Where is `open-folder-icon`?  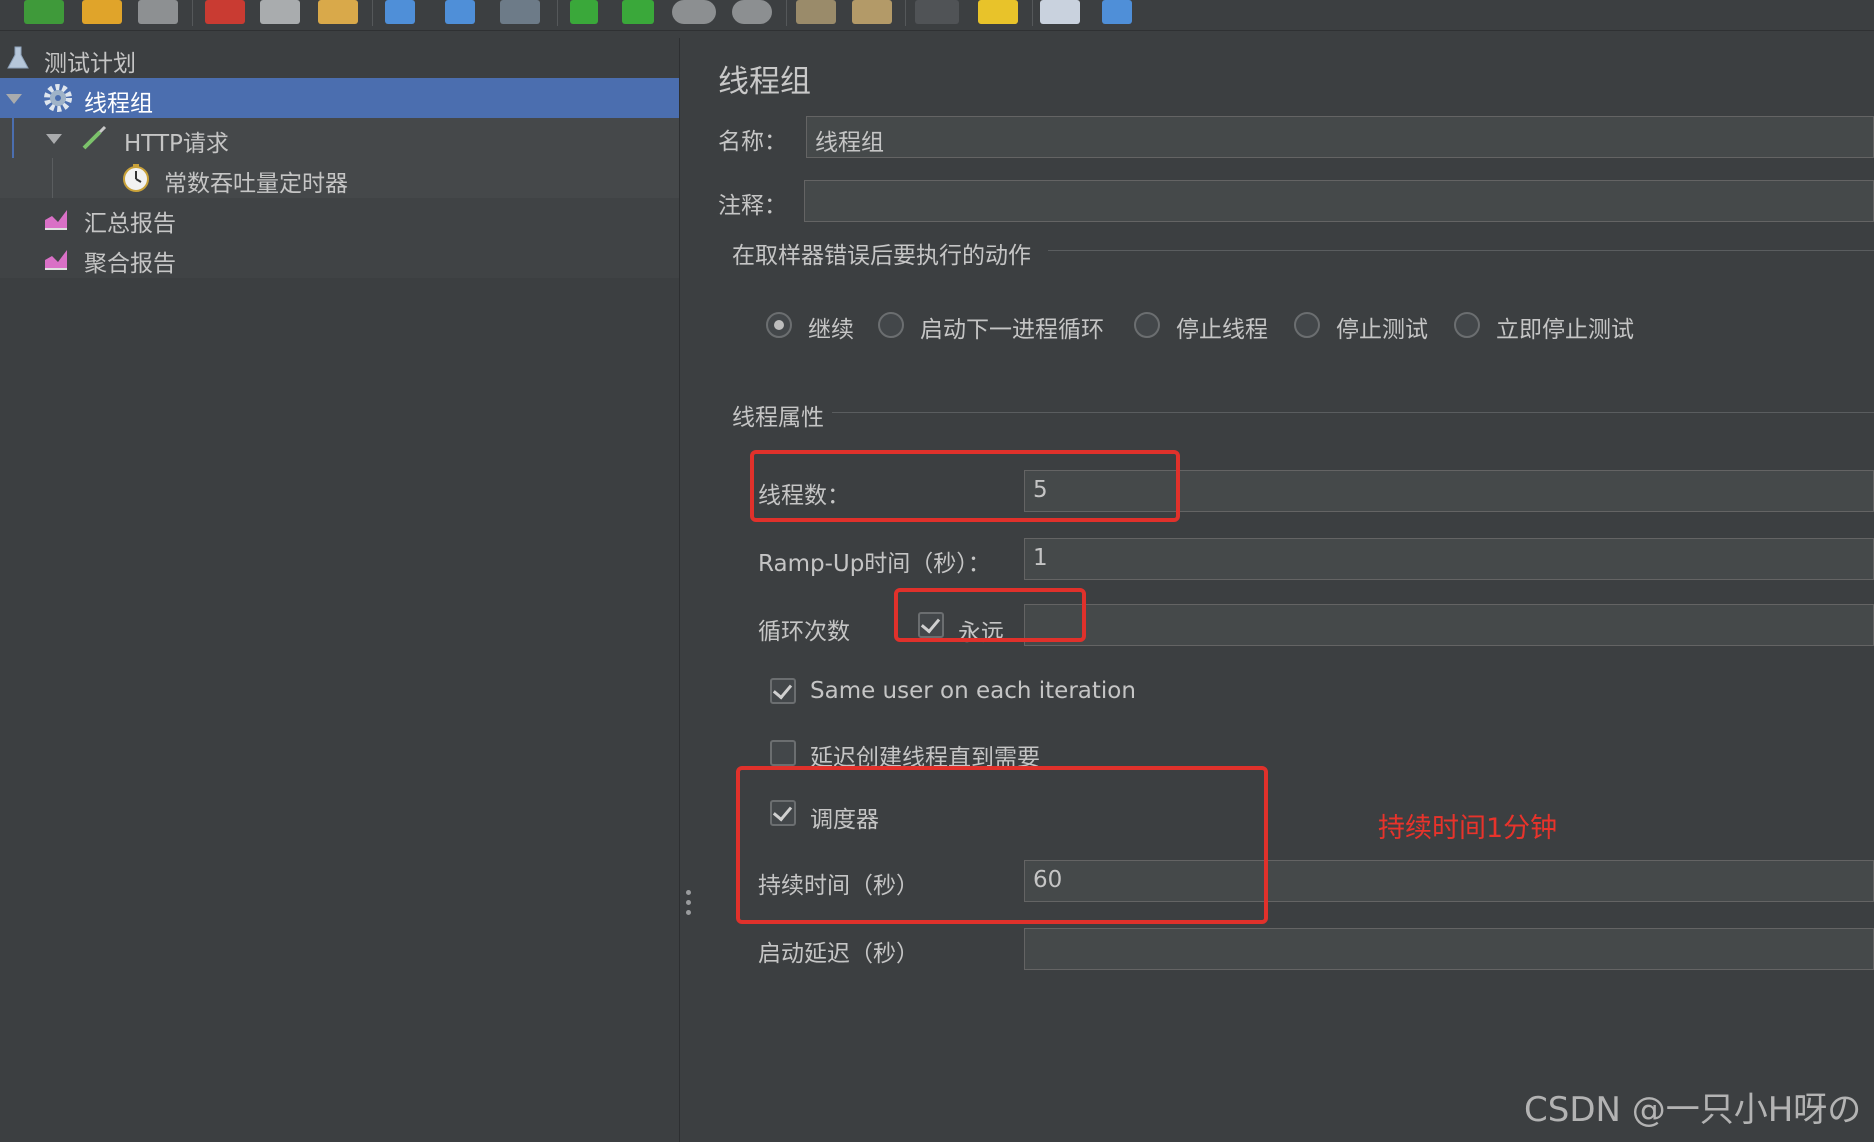 open-folder-icon is located at coordinates (102, 12).